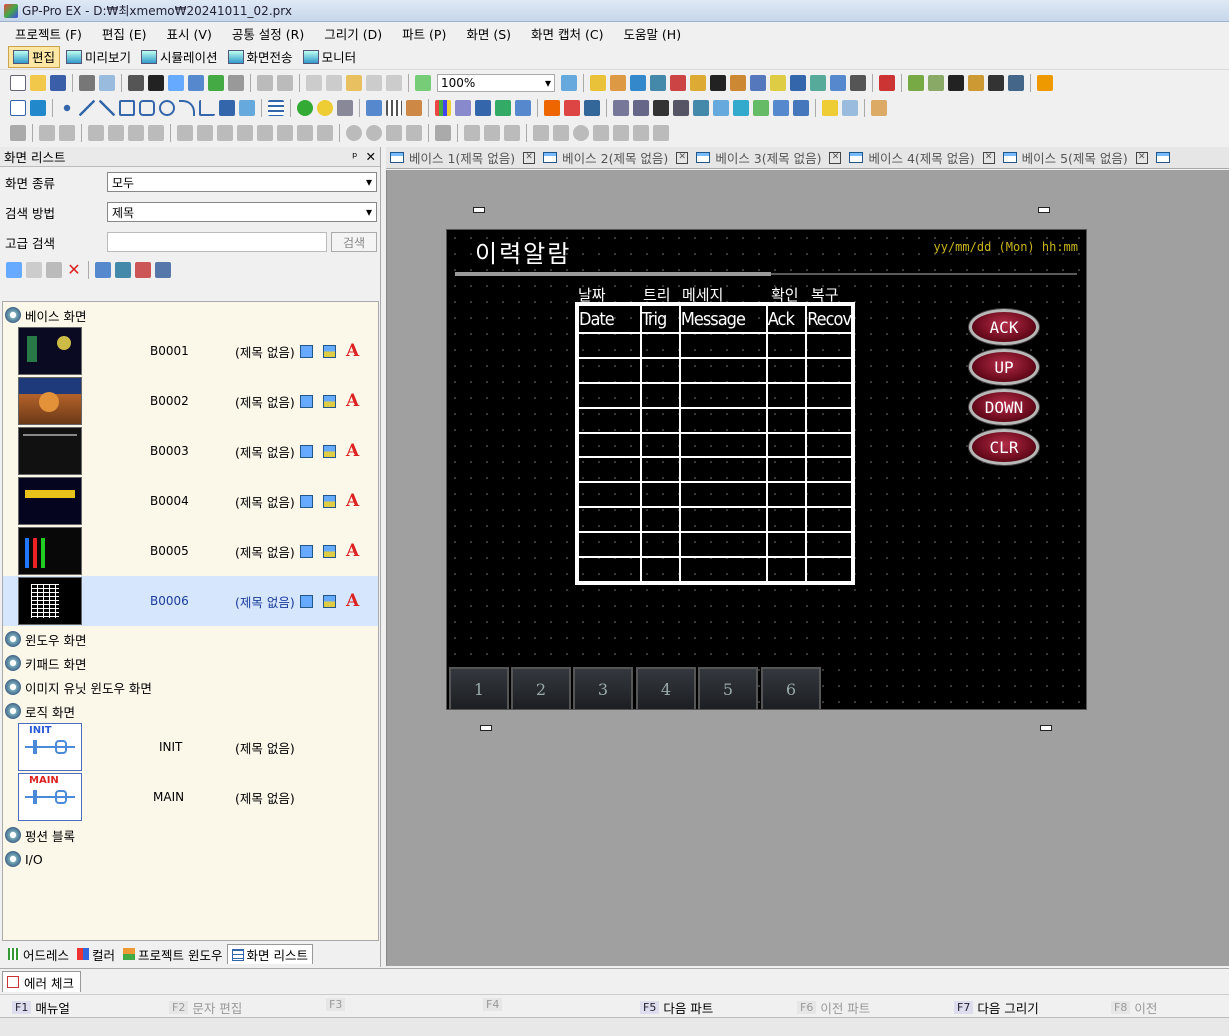 The image size is (1229, 1036). What do you see at coordinates (325, 133) in the screenshot?
I see `distribute-v-icon` at bounding box center [325, 133].